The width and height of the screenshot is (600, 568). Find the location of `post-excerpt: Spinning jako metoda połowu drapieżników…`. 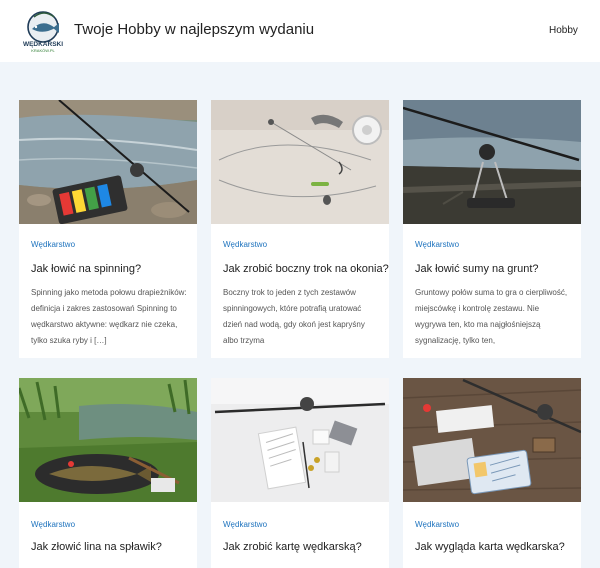

post-excerpt: Spinning jako metoda połowu drapieżników… is located at coordinates (109, 316).